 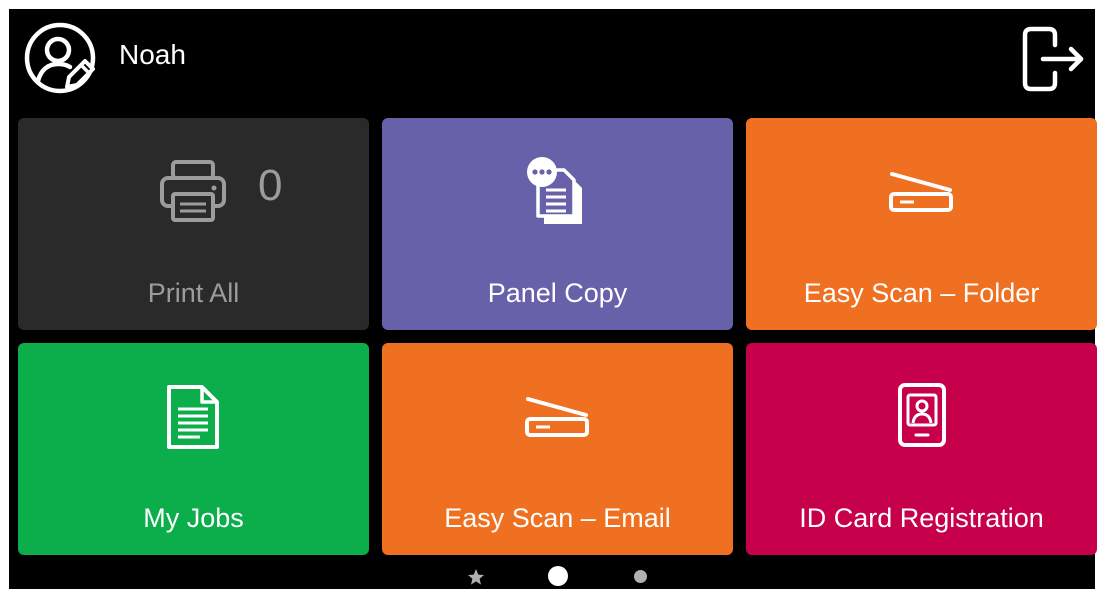 What do you see at coordinates (557, 518) in the screenshot?
I see `tile-label-easy-scan-email: Easy Scan – Email` at bounding box center [557, 518].